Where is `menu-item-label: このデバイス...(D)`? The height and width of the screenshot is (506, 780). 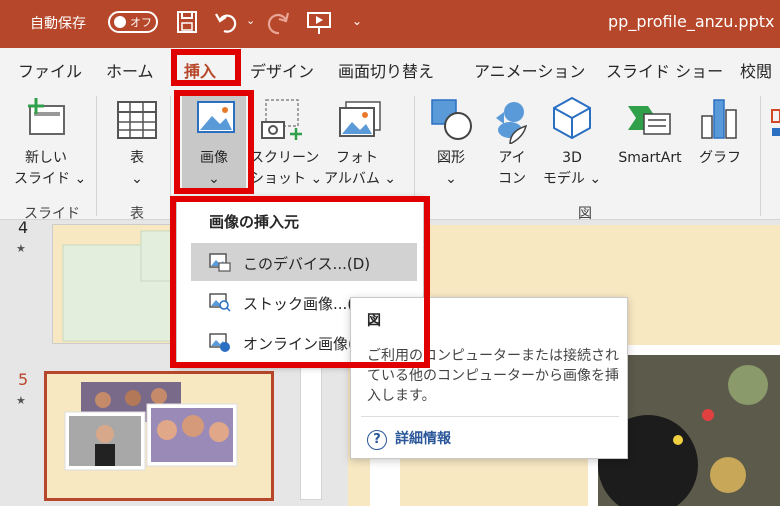
menu-item-label: このデバイス...(D) is located at coordinates (307, 264).